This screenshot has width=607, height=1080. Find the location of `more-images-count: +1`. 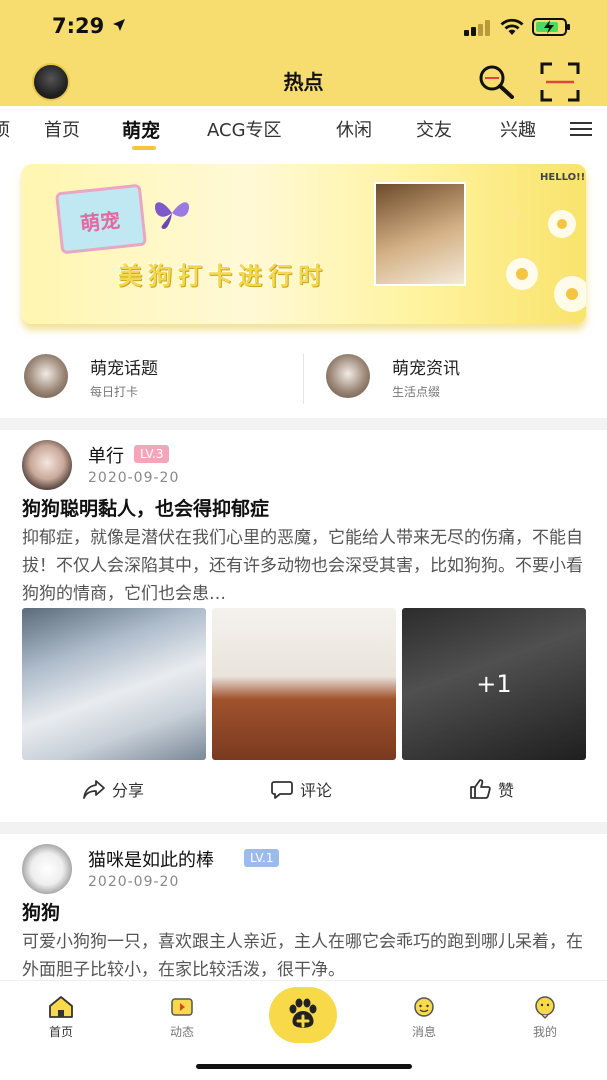

more-images-count: +1 is located at coordinates (494, 684).